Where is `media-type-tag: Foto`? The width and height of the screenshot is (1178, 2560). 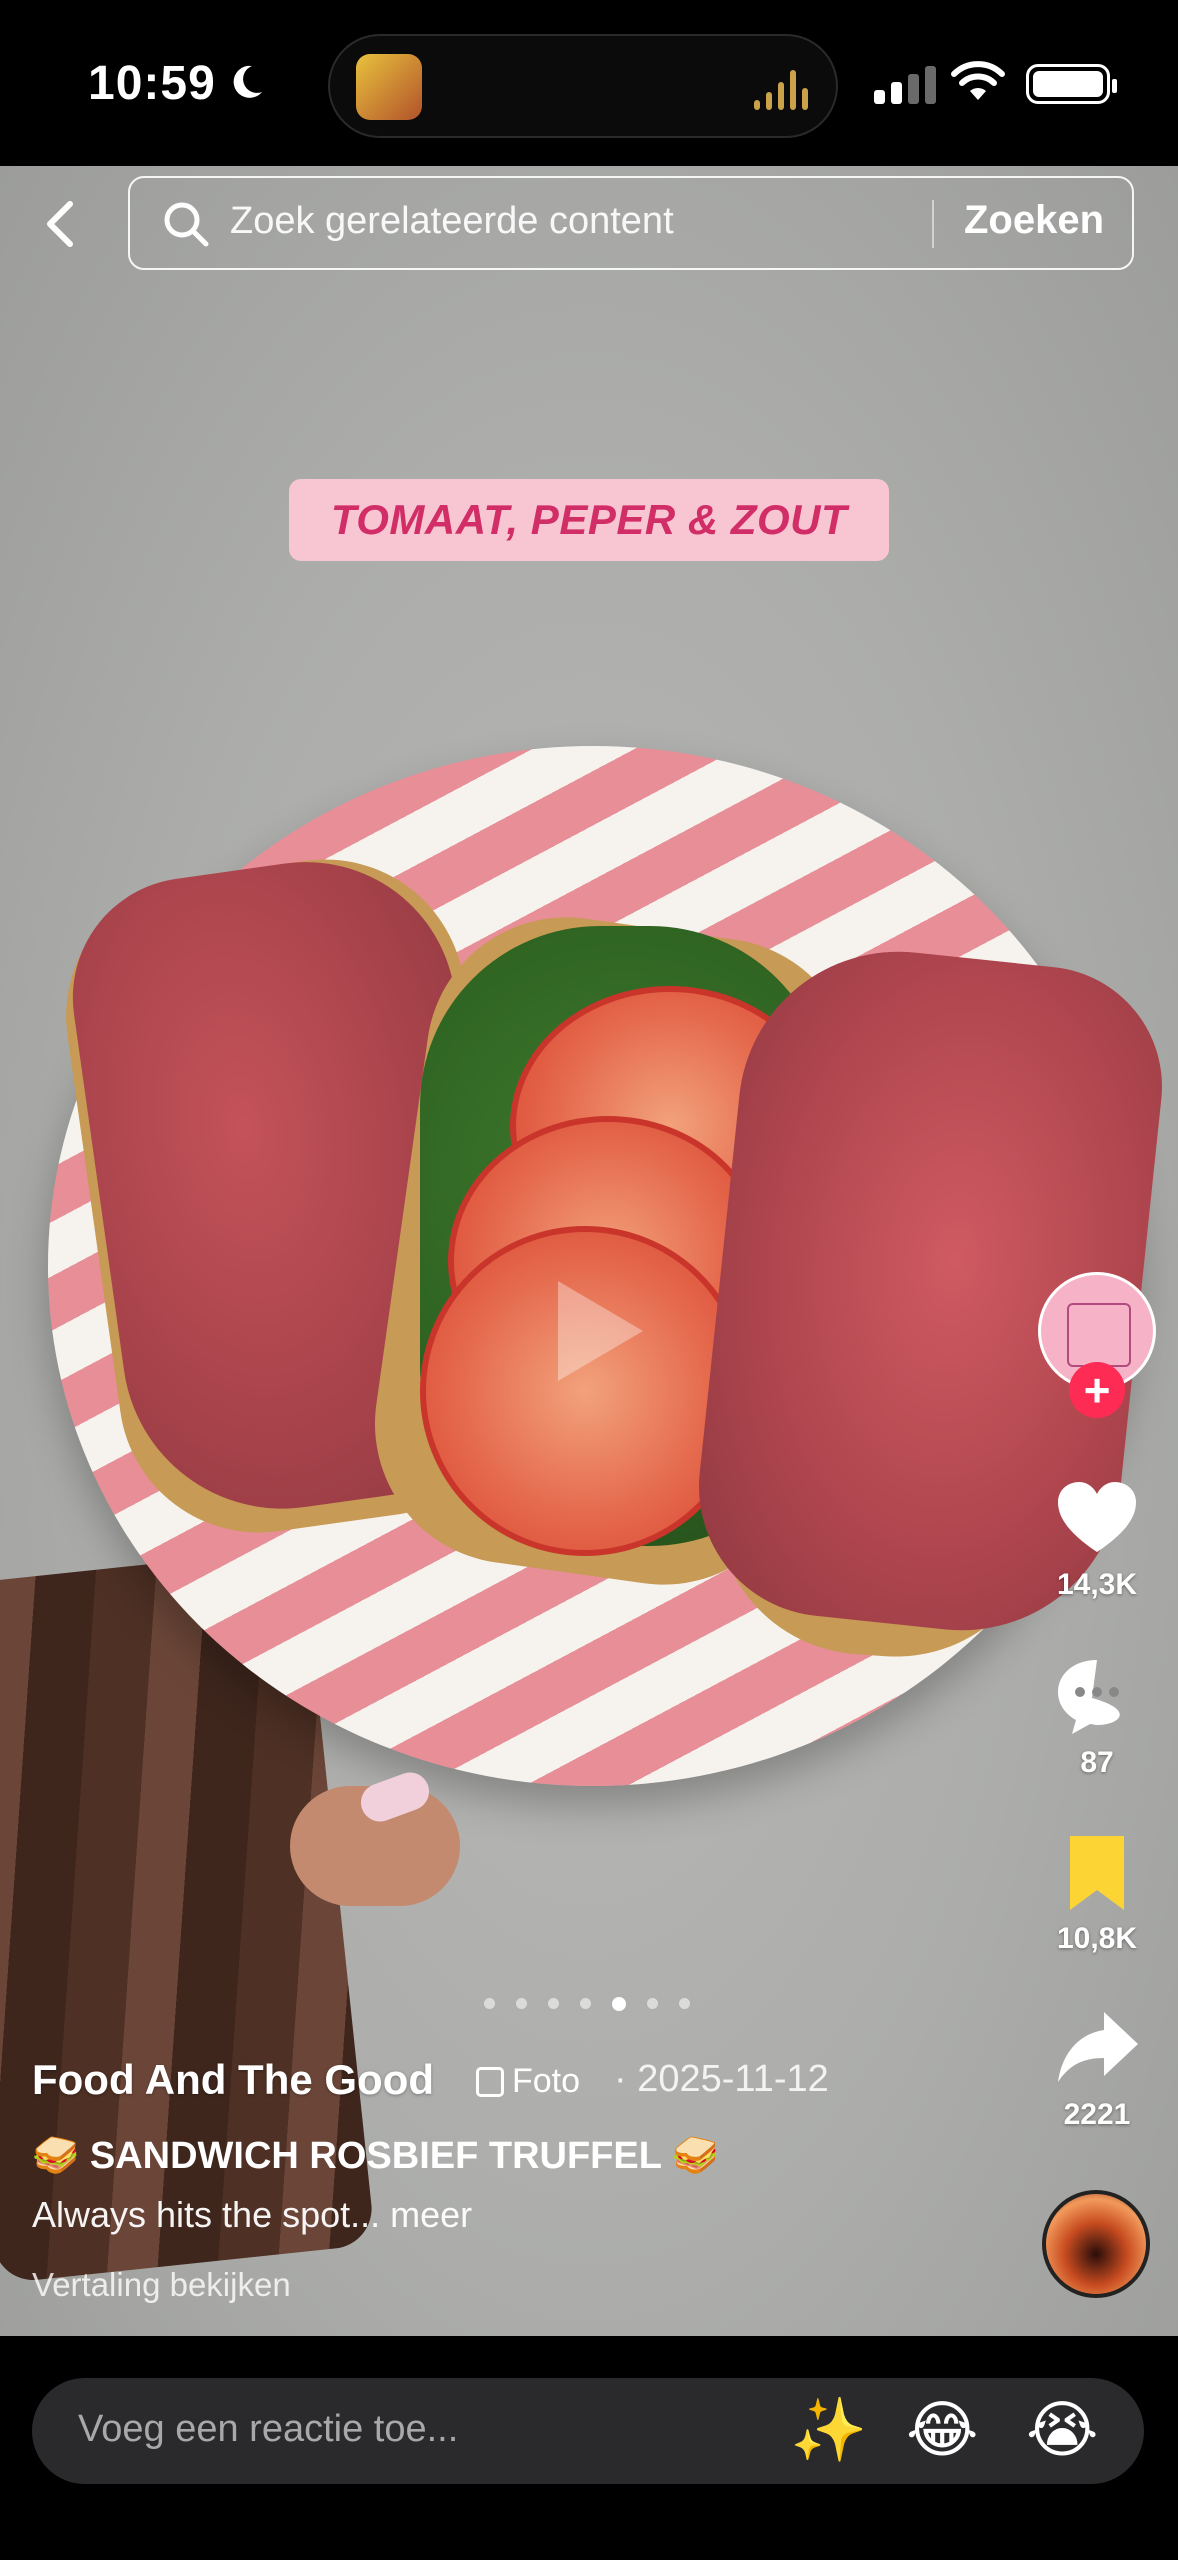 media-type-tag: Foto is located at coordinates (528, 2081).